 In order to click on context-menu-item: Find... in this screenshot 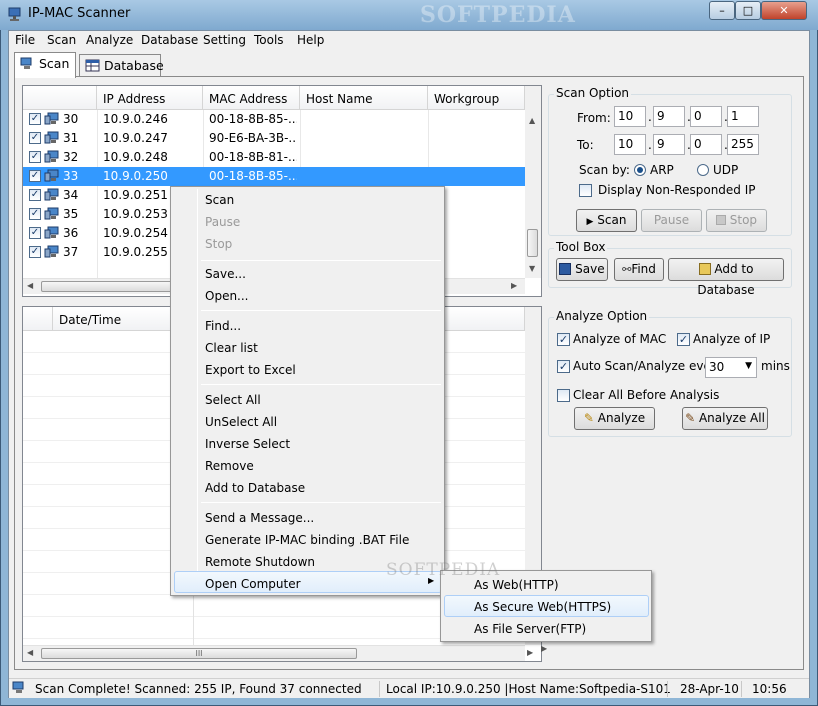, I will do `click(223, 326)`.